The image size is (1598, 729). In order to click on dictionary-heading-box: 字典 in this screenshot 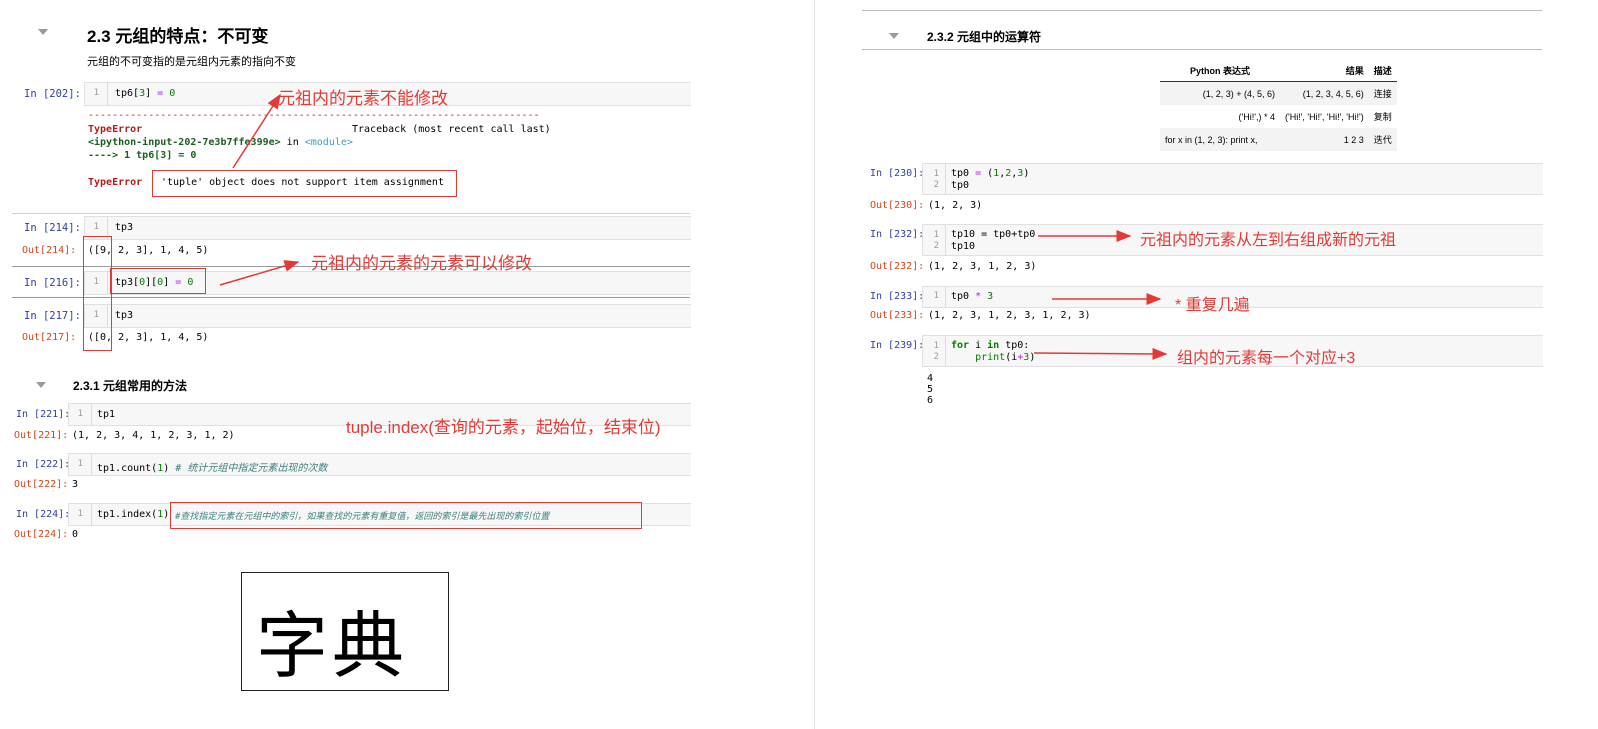, I will do `click(345, 631)`.